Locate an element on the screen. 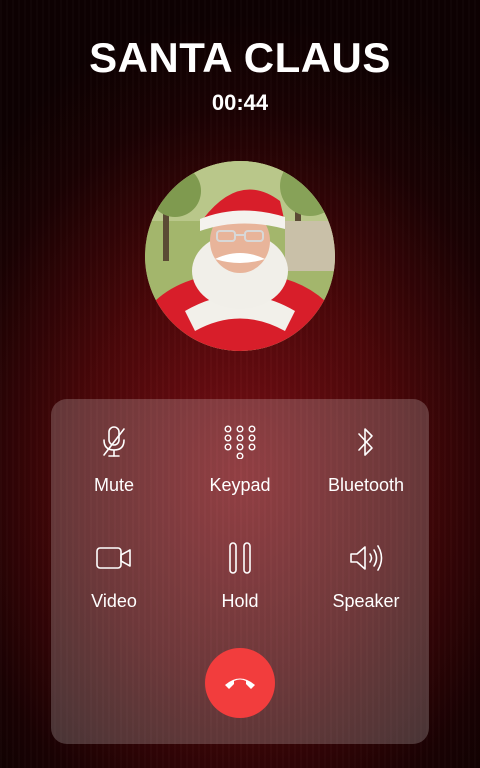 This screenshot has width=480, height=768. mute-button: Mute is located at coordinates (114, 471).